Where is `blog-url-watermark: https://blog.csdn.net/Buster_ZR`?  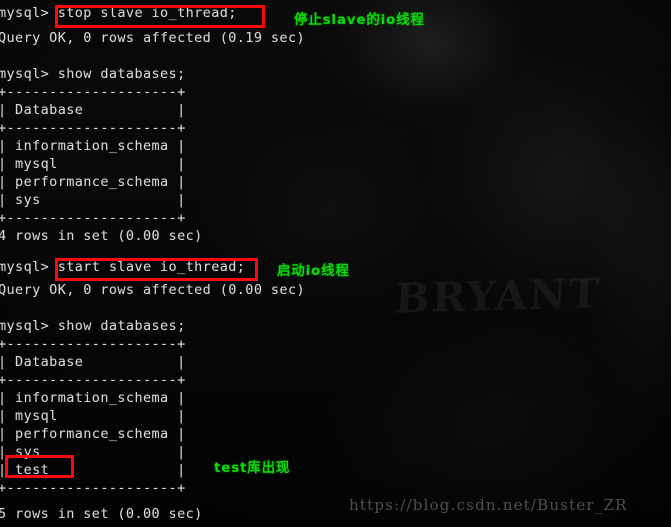 blog-url-watermark: https://blog.csdn.net/Buster_ZR is located at coordinates (488, 505).